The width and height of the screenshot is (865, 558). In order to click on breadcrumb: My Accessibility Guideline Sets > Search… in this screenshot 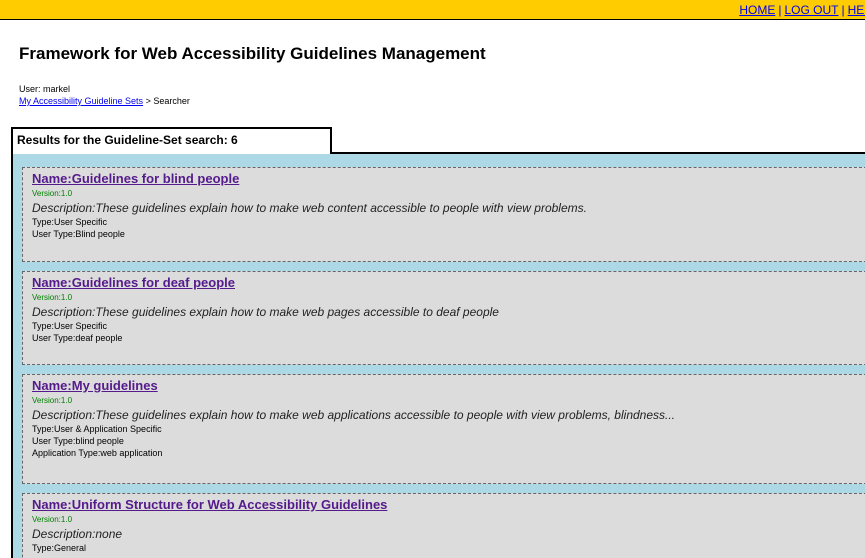, I will do `click(104, 101)`.